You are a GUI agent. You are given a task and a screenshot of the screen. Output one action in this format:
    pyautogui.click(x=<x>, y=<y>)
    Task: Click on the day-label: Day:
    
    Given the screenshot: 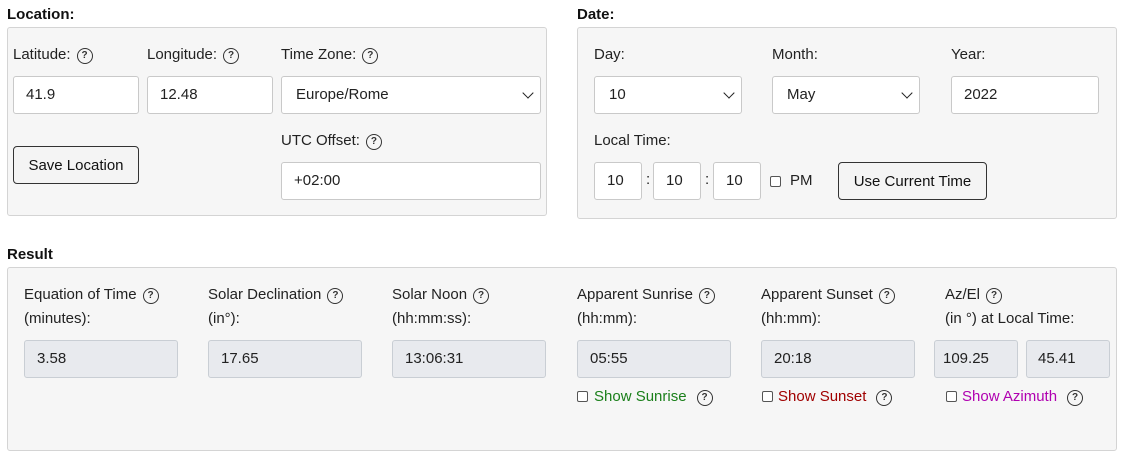 What is the action you would take?
    pyautogui.click(x=609, y=54)
    